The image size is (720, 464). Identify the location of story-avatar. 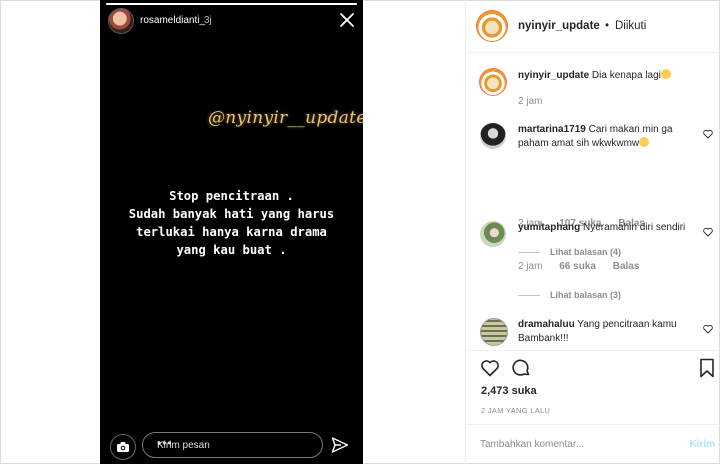
(121, 21).